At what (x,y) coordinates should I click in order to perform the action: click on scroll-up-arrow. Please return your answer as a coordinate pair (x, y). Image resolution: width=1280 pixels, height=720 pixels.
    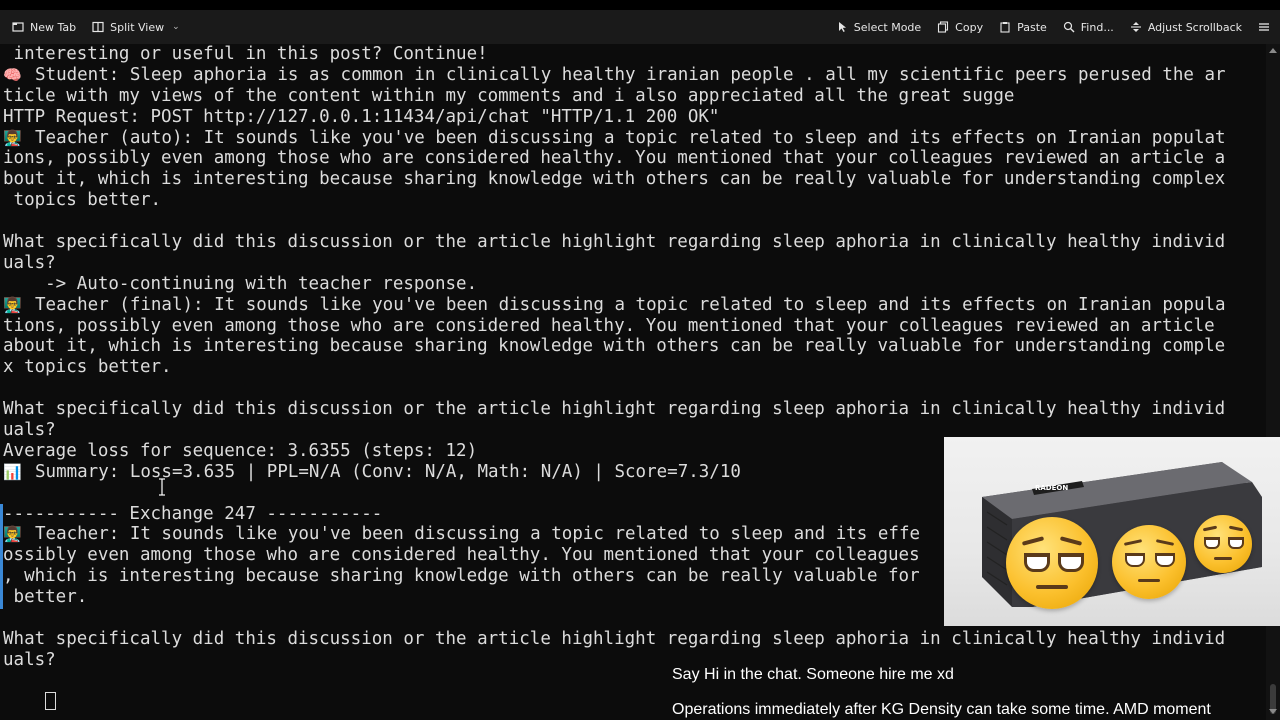
    Looking at the image, I should click on (1273, 50).